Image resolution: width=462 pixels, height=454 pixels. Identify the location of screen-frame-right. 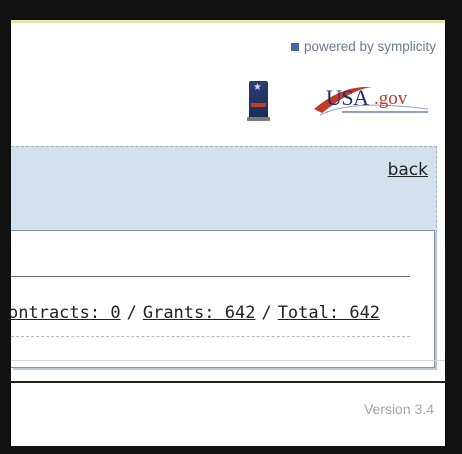
(453, 227).